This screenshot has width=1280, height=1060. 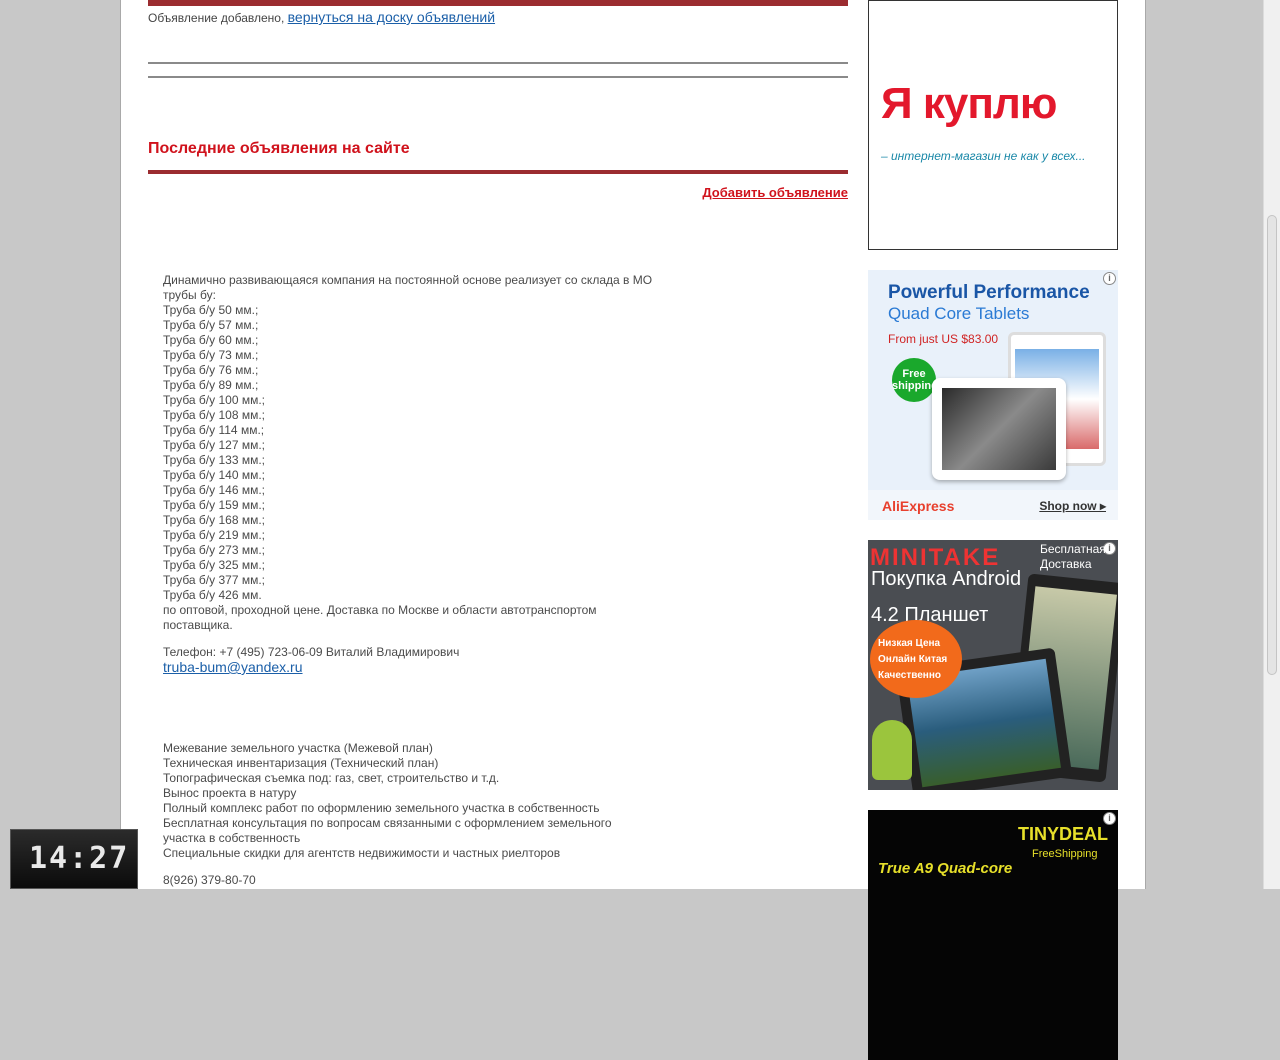 I want to click on free-shipping-badge: Free shipping, so click(x=915, y=380).